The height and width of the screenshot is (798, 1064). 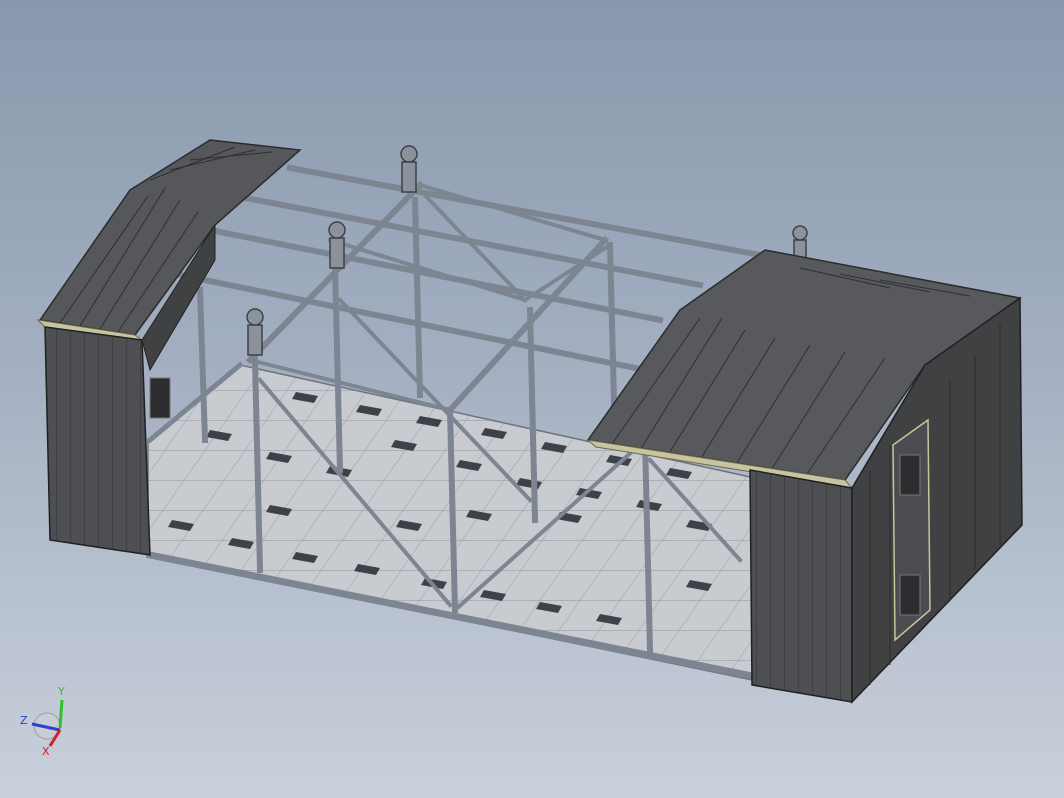 What do you see at coordinates (61, 714) in the screenshot?
I see `y-axis-arrow` at bounding box center [61, 714].